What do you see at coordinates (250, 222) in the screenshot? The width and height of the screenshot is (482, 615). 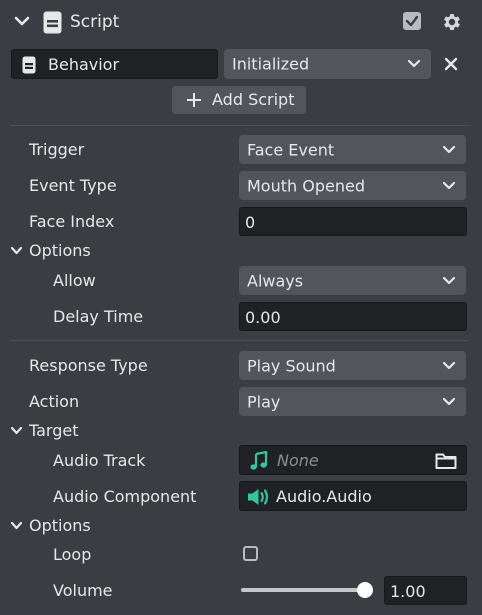 I see `face-index-value: 0` at bounding box center [250, 222].